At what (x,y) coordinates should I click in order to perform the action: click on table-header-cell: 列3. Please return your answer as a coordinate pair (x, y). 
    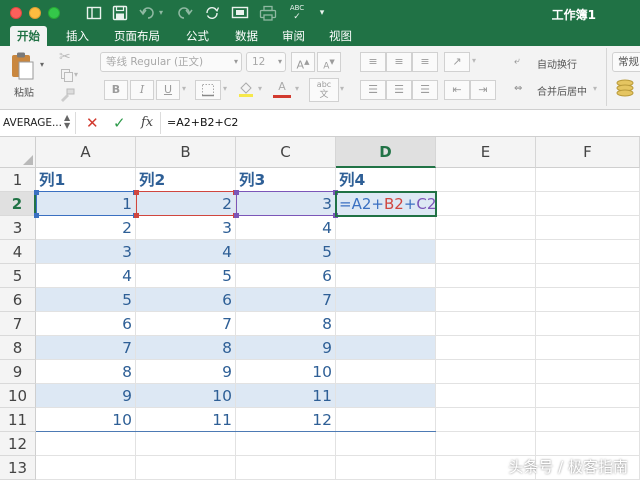
    Looking at the image, I should click on (286, 180).